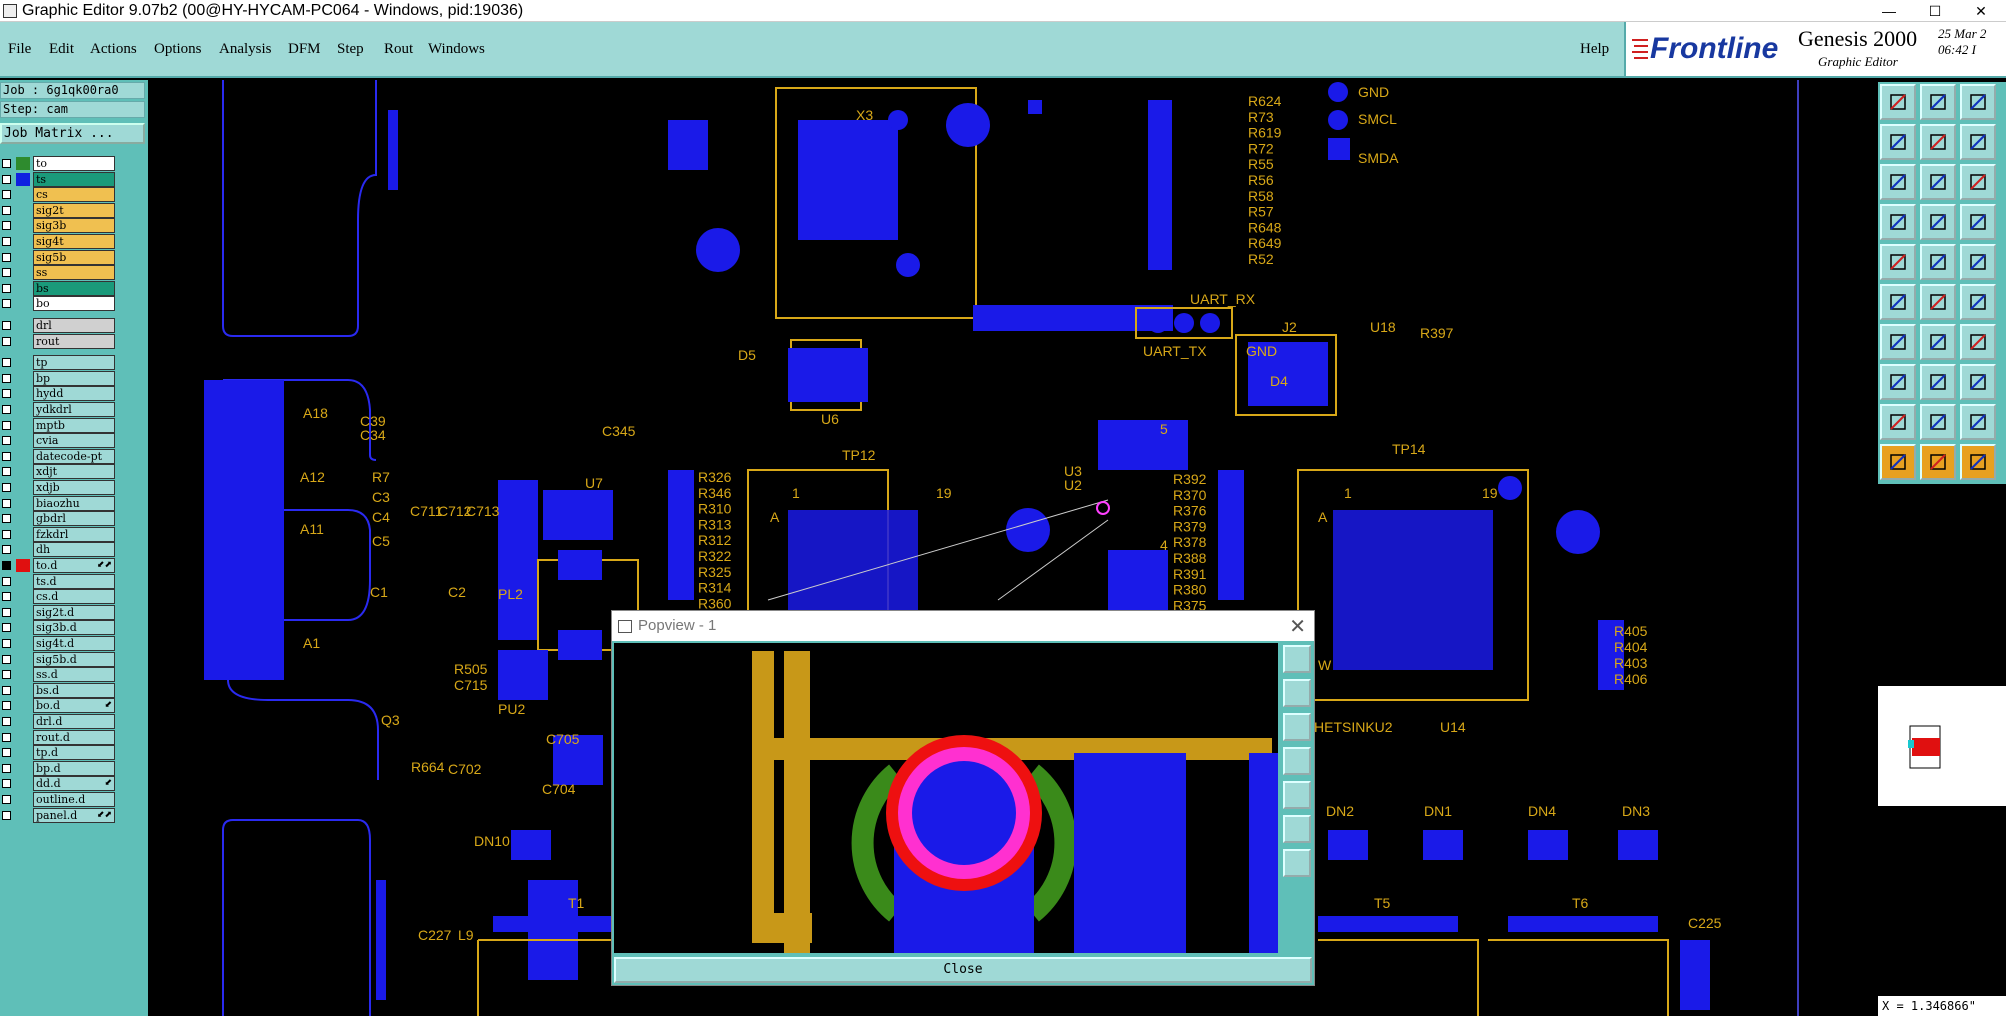 The height and width of the screenshot is (1016, 2006). Describe the element at coordinates (74, 612) in the screenshot. I see `layer-name: sig2t.d` at that location.